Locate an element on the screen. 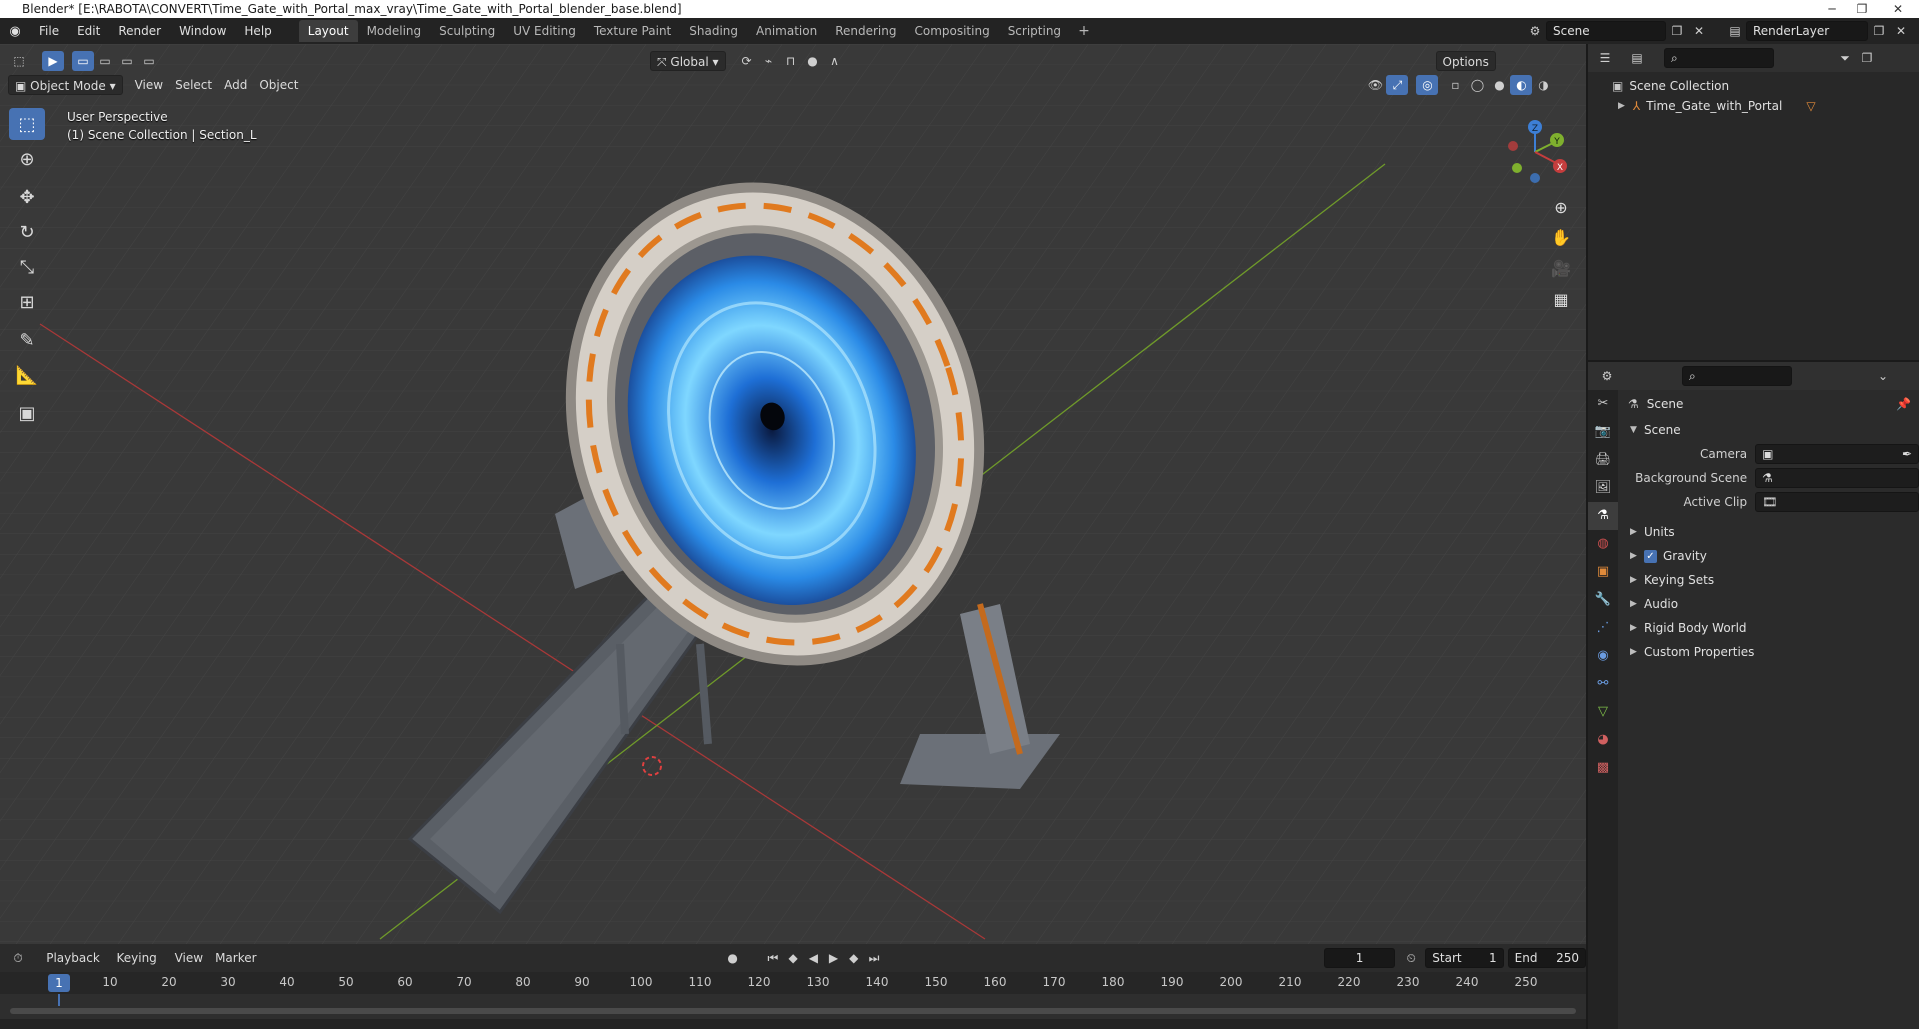 This screenshot has width=1919, height=1029. render-tab-icon: 📷 is located at coordinates (1603, 432).